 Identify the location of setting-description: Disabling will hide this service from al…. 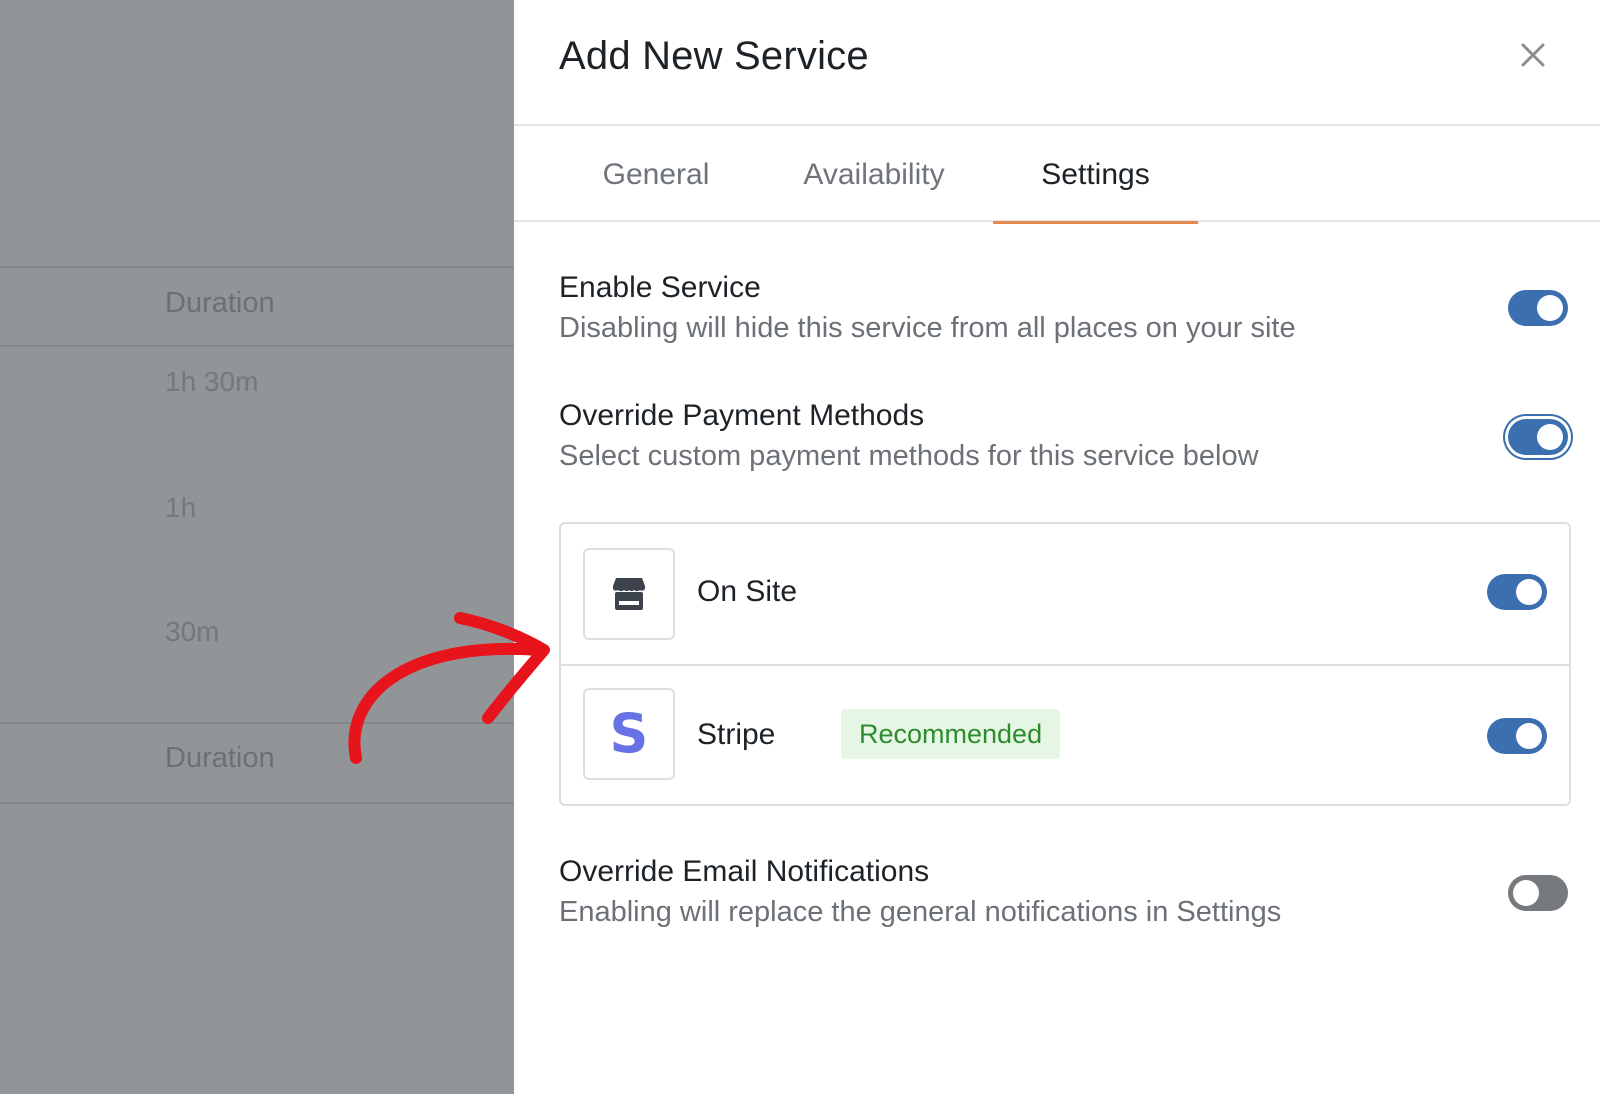
(927, 328).